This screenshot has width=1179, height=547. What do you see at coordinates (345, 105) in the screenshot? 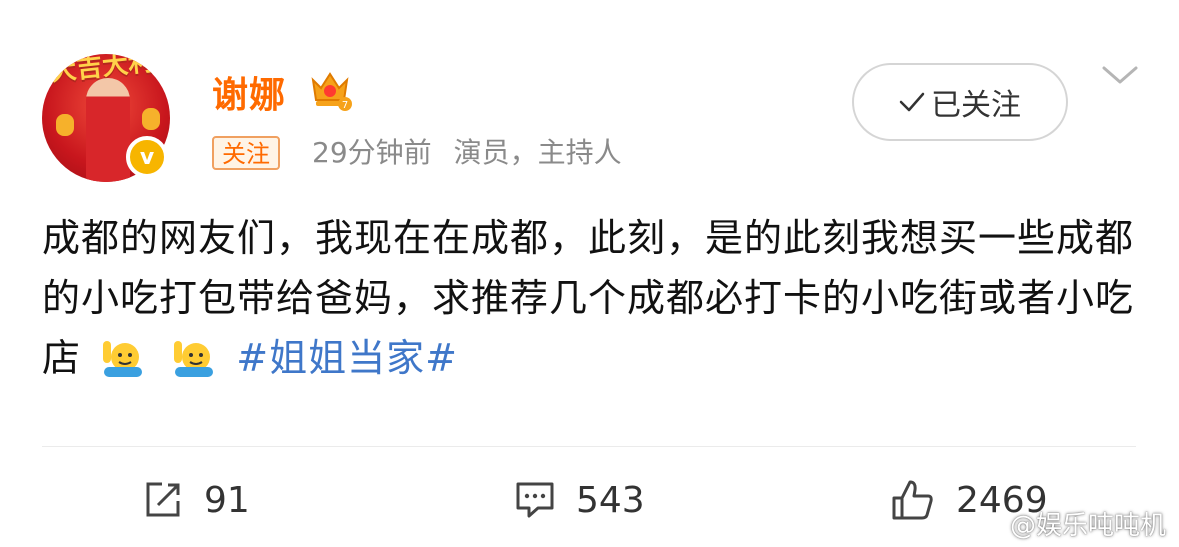
I see `svg-text: 7` at bounding box center [345, 105].